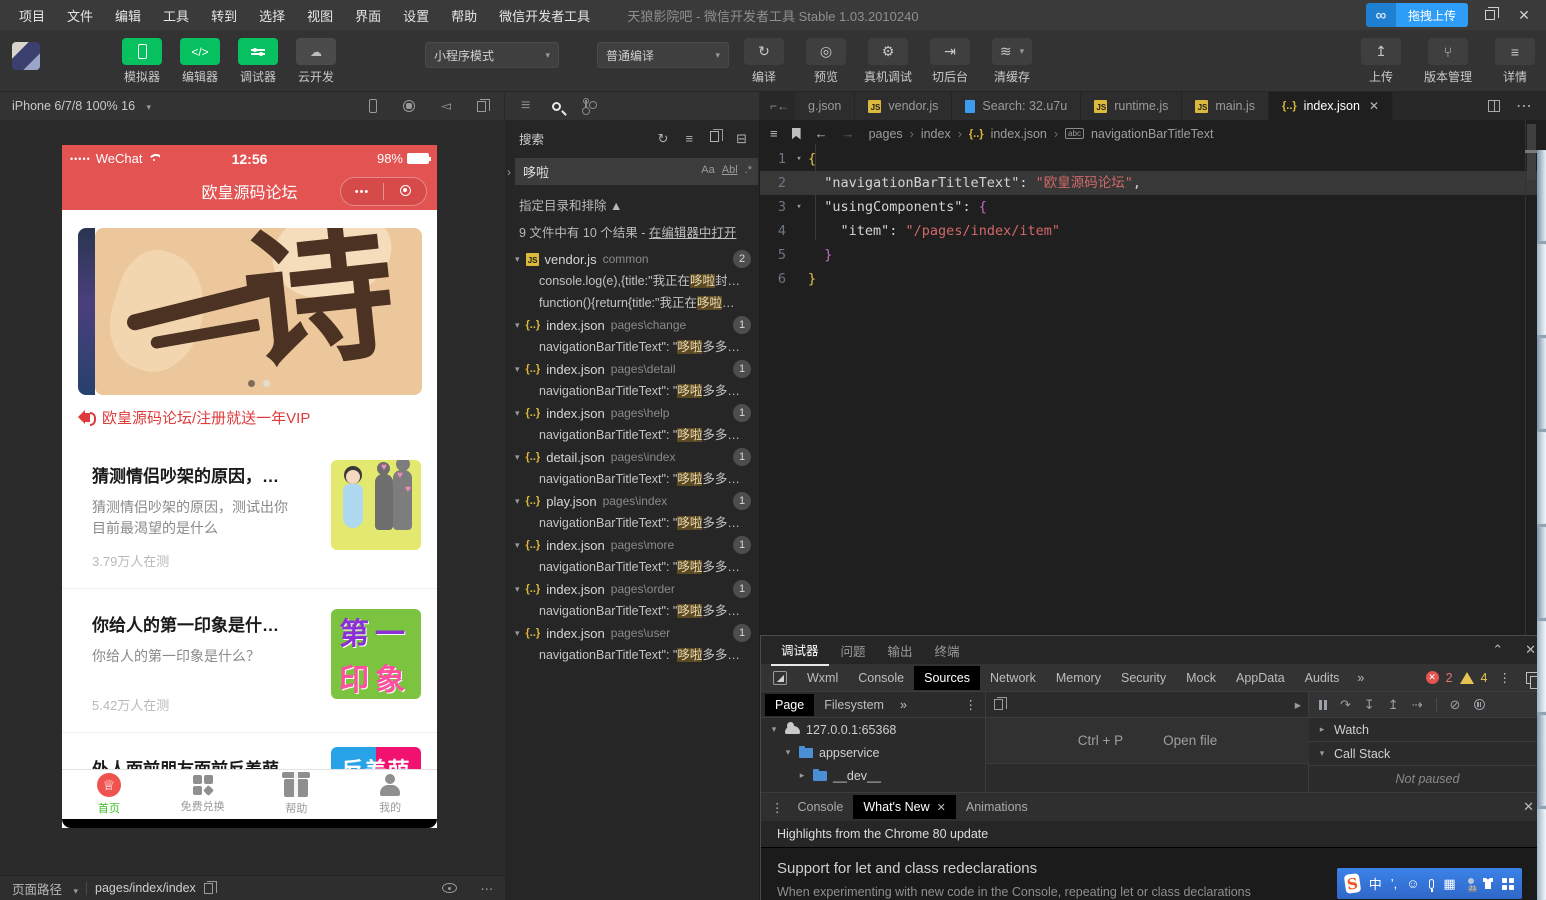 This screenshot has width=1546, height=900. I want to click on menu-item: 文件, so click(80, 15).